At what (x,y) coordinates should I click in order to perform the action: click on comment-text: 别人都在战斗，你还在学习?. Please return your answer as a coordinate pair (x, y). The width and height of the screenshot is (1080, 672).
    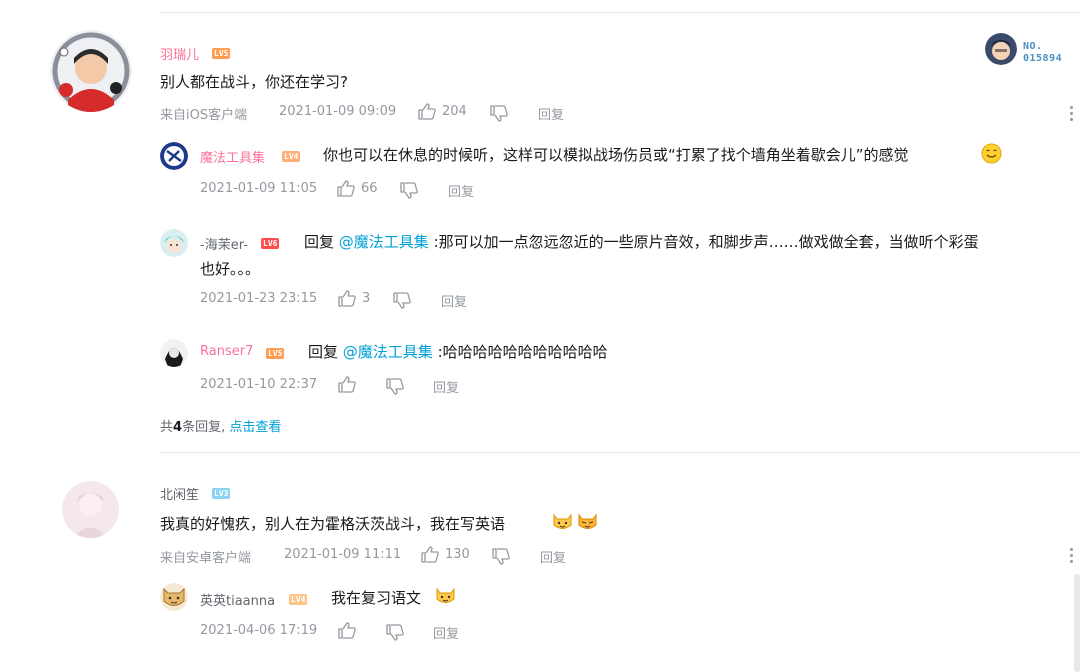
    Looking at the image, I should click on (254, 82).